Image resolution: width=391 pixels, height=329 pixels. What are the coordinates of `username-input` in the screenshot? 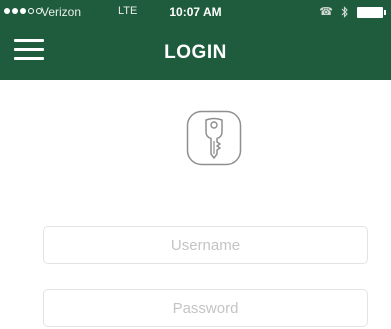 It's located at (205, 245).